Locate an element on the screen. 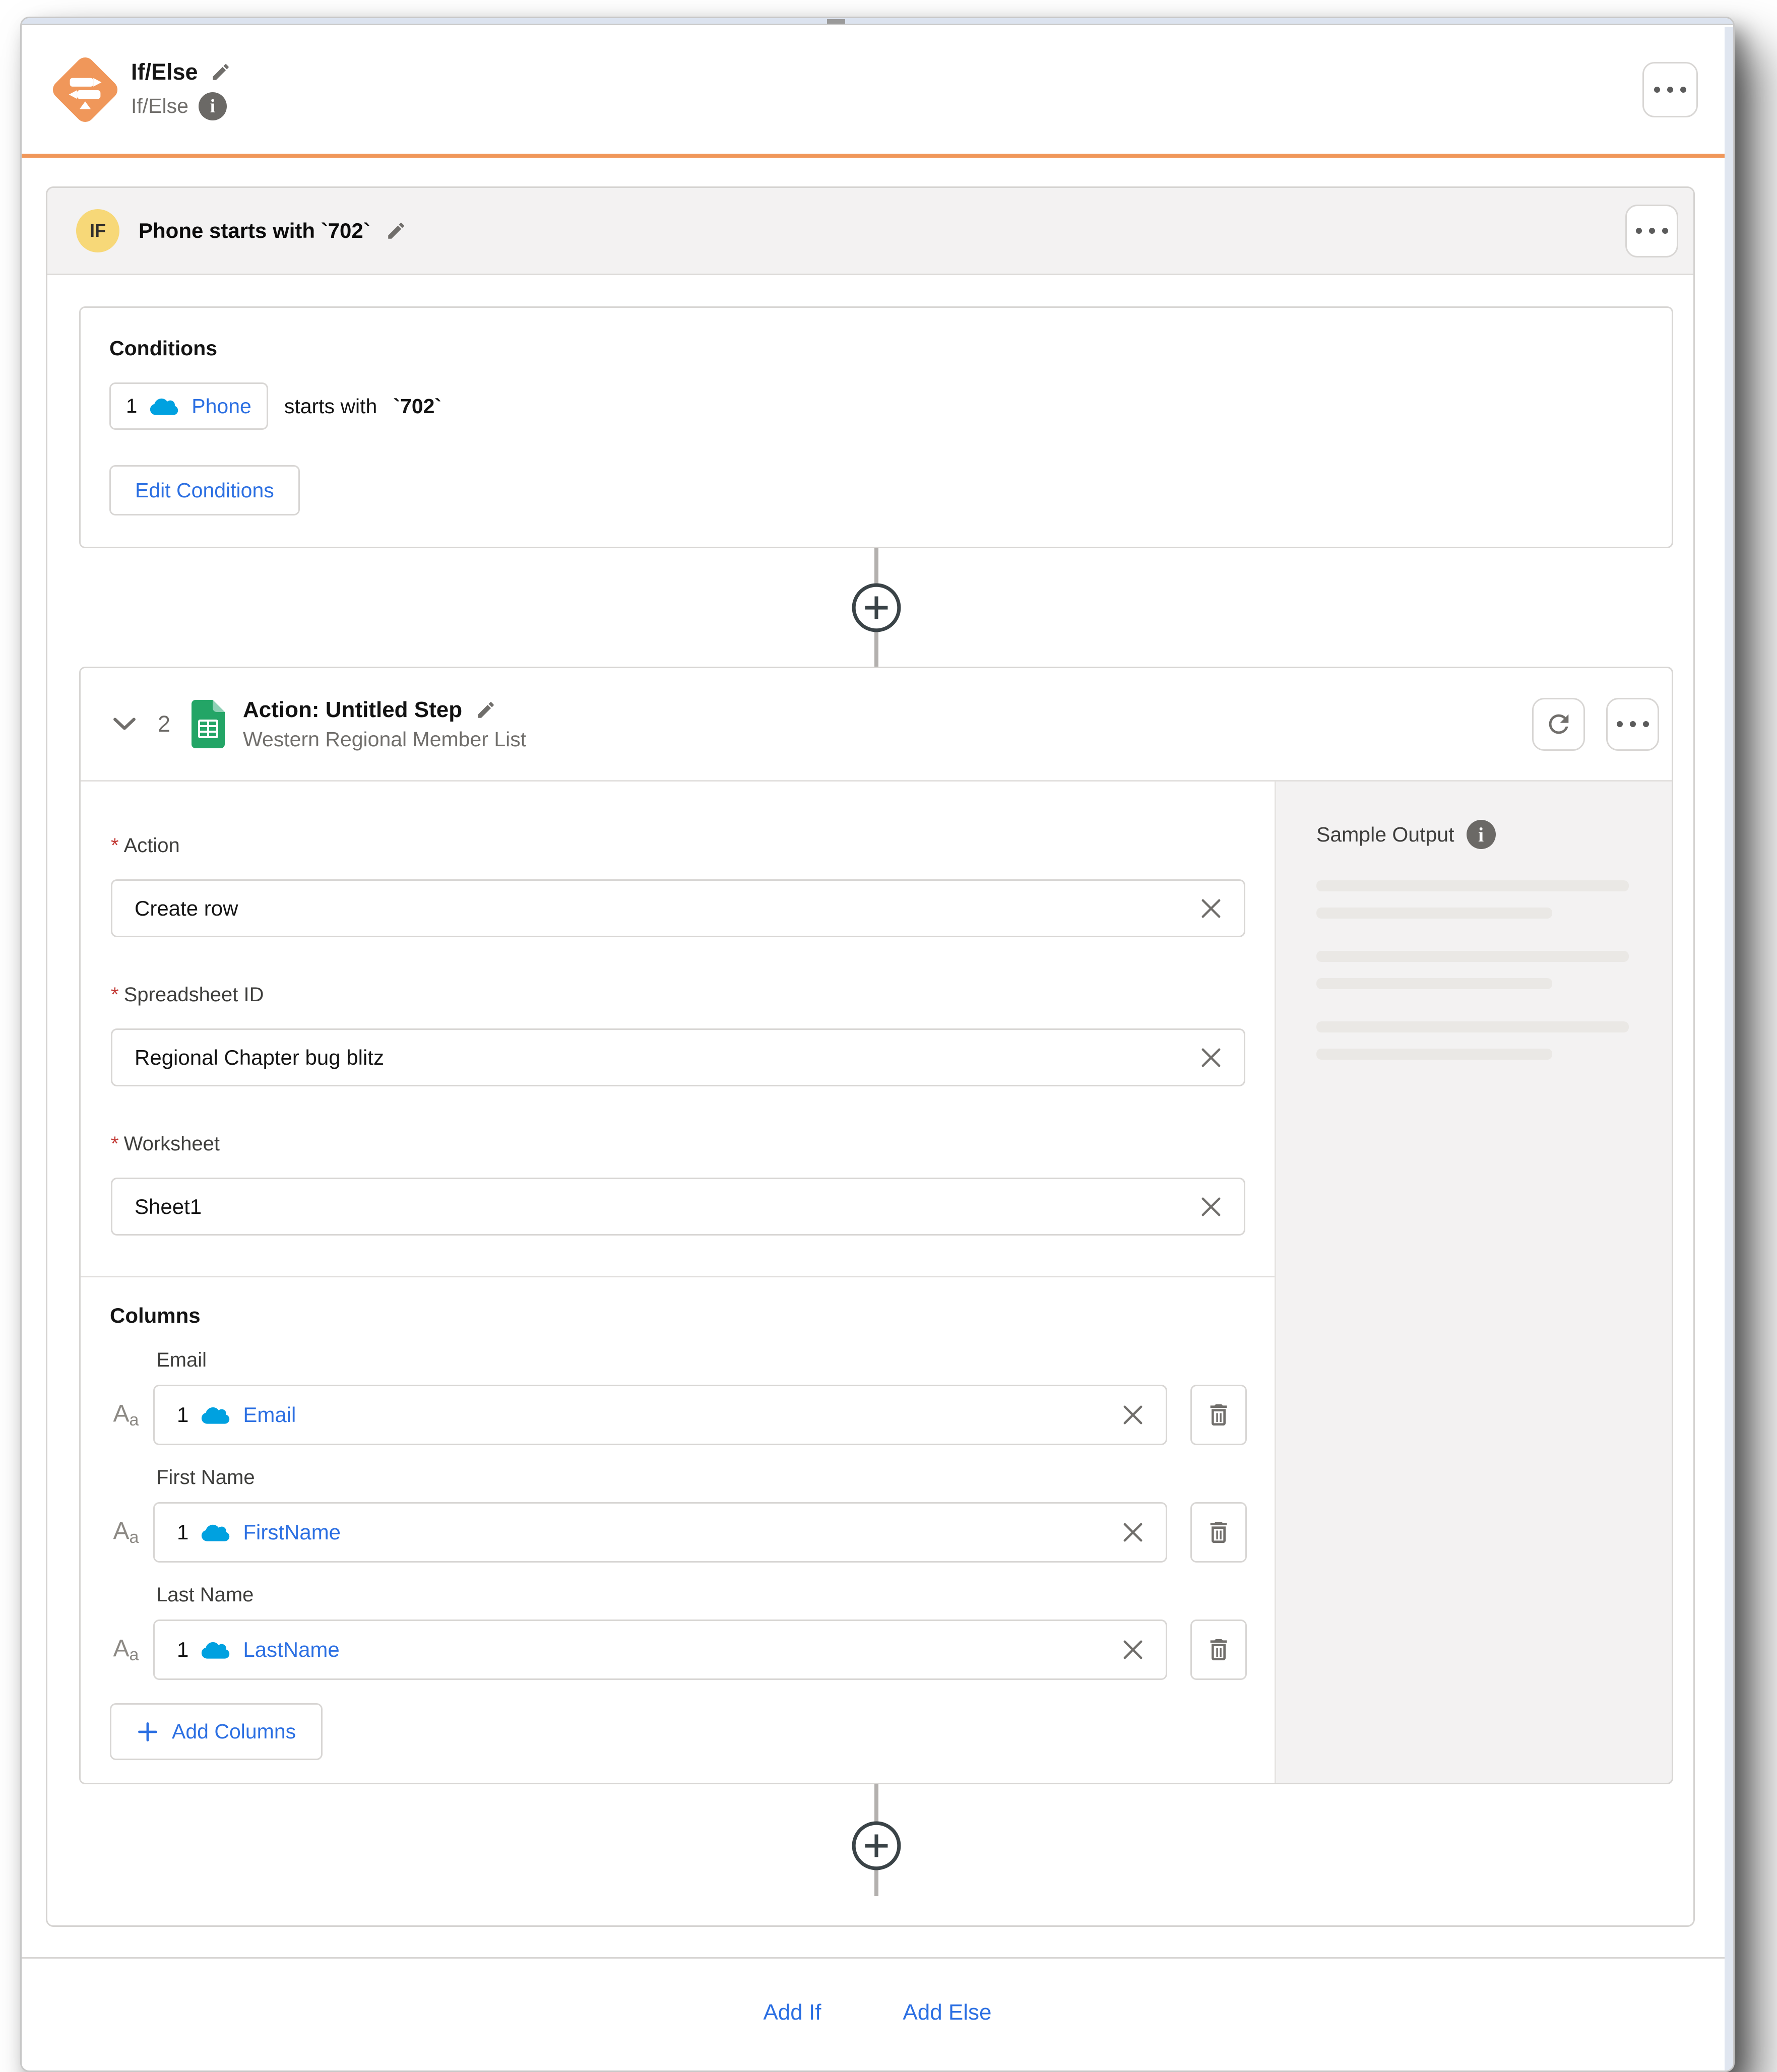  header-text: If/Else If/Else i is located at coordinates (181, 89).